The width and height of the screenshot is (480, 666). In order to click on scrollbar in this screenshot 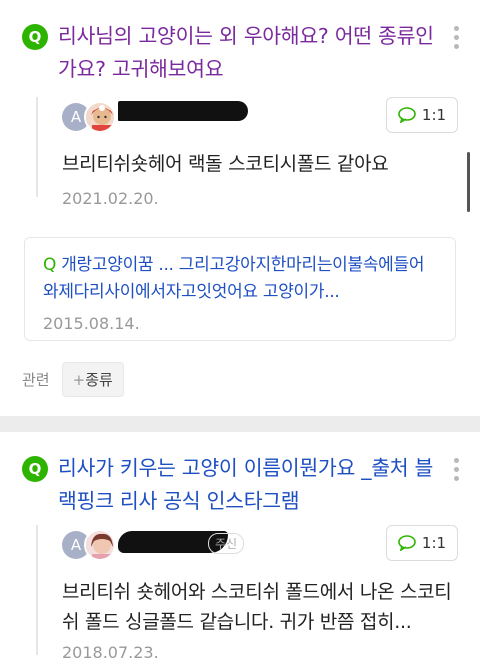, I will do `click(468, 182)`.